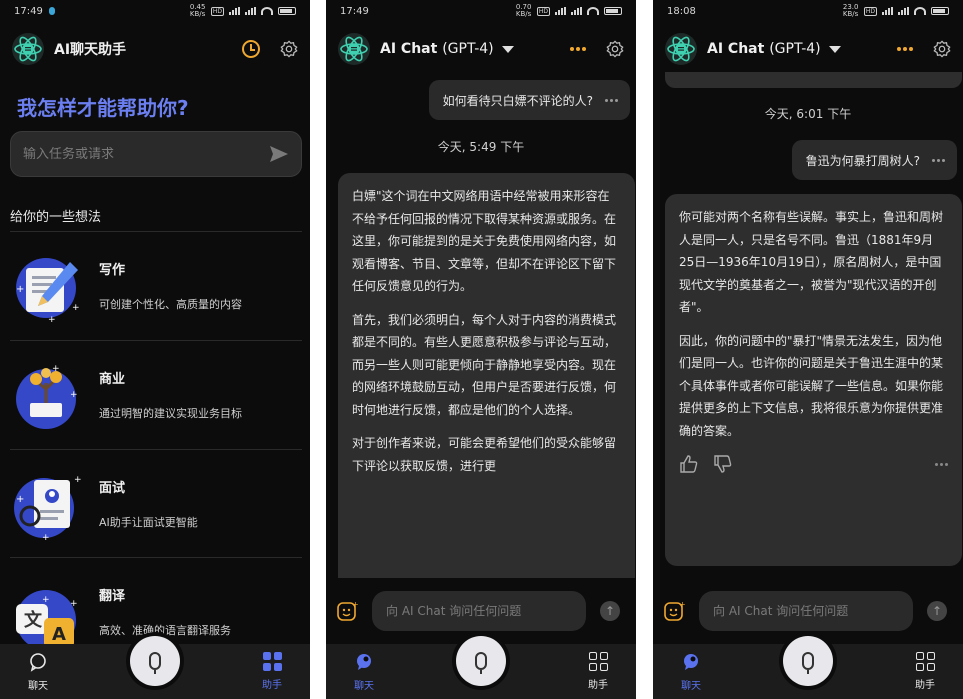 The image size is (963, 699). Describe the element at coordinates (33, 620) in the screenshot. I see `svg-text: 文` at that location.